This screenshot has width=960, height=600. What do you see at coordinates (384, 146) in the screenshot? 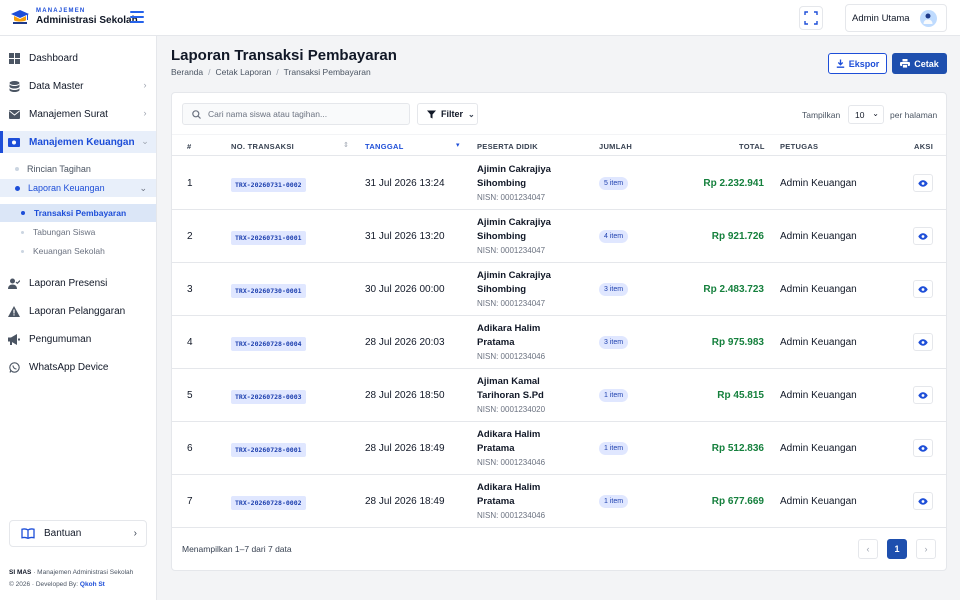
I see `header-date: TANGGAL` at bounding box center [384, 146].